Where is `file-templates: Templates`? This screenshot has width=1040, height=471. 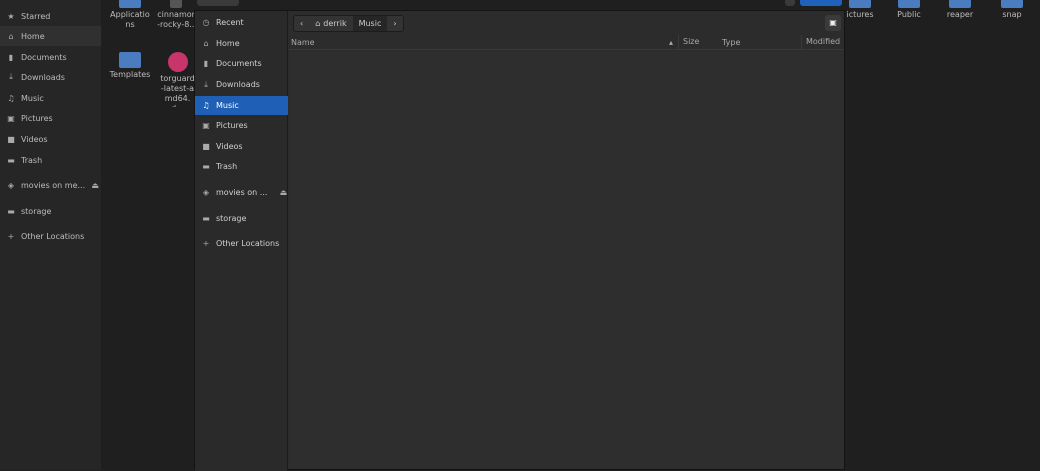 file-templates: Templates is located at coordinates (130, 66).